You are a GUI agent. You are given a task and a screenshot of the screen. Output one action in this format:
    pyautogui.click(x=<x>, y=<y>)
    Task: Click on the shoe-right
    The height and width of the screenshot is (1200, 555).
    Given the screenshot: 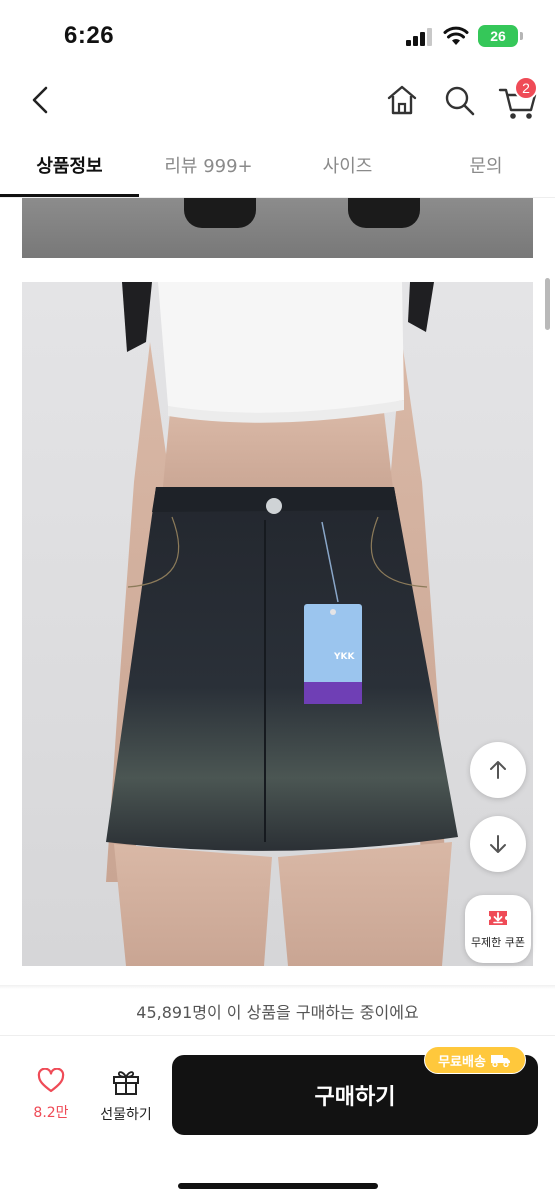 What is the action you would take?
    pyautogui.click(x=384, y=213)
    